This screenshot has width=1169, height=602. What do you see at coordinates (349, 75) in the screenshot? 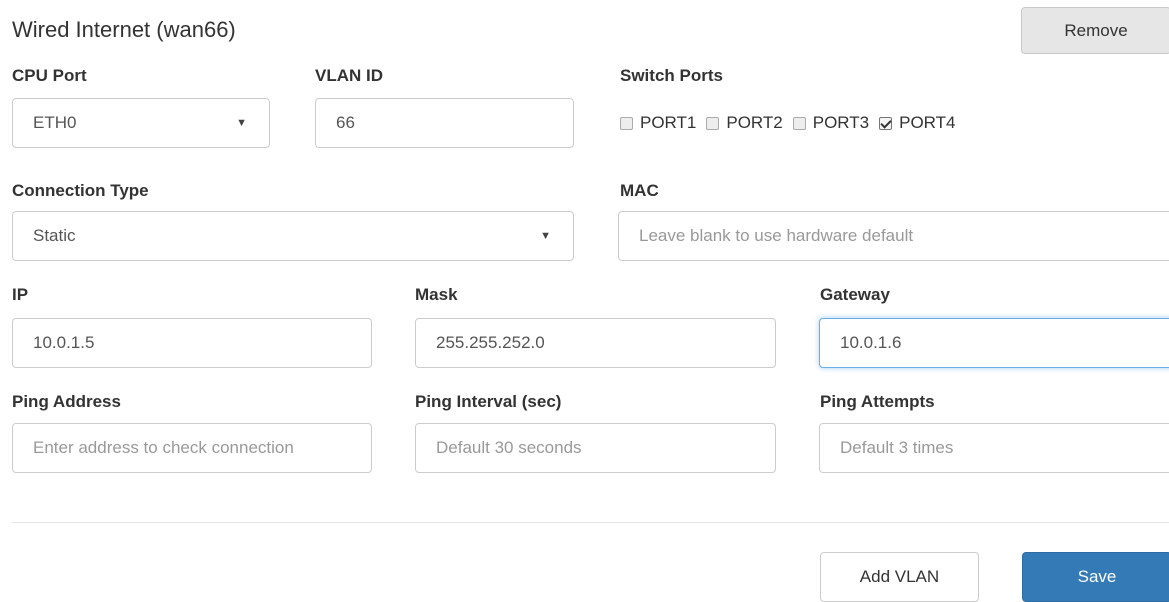
I see `vlan-id-label: VLAN ID` at bounding box center [349, 75].